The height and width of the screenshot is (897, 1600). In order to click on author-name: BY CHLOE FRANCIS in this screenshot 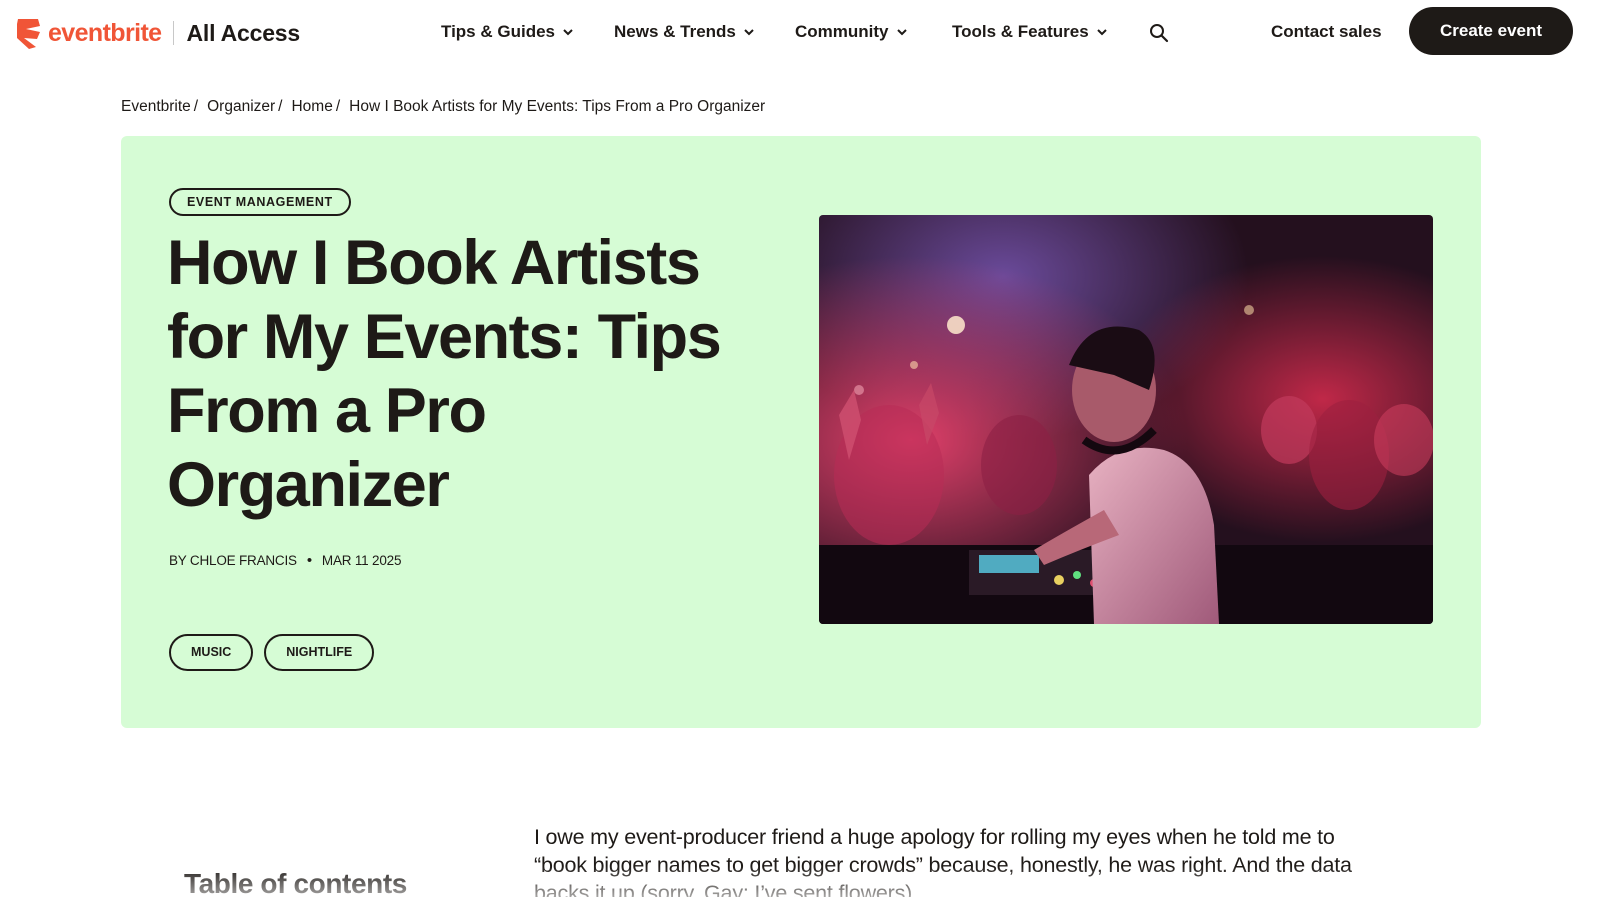, I will do `click(233, 560)`.